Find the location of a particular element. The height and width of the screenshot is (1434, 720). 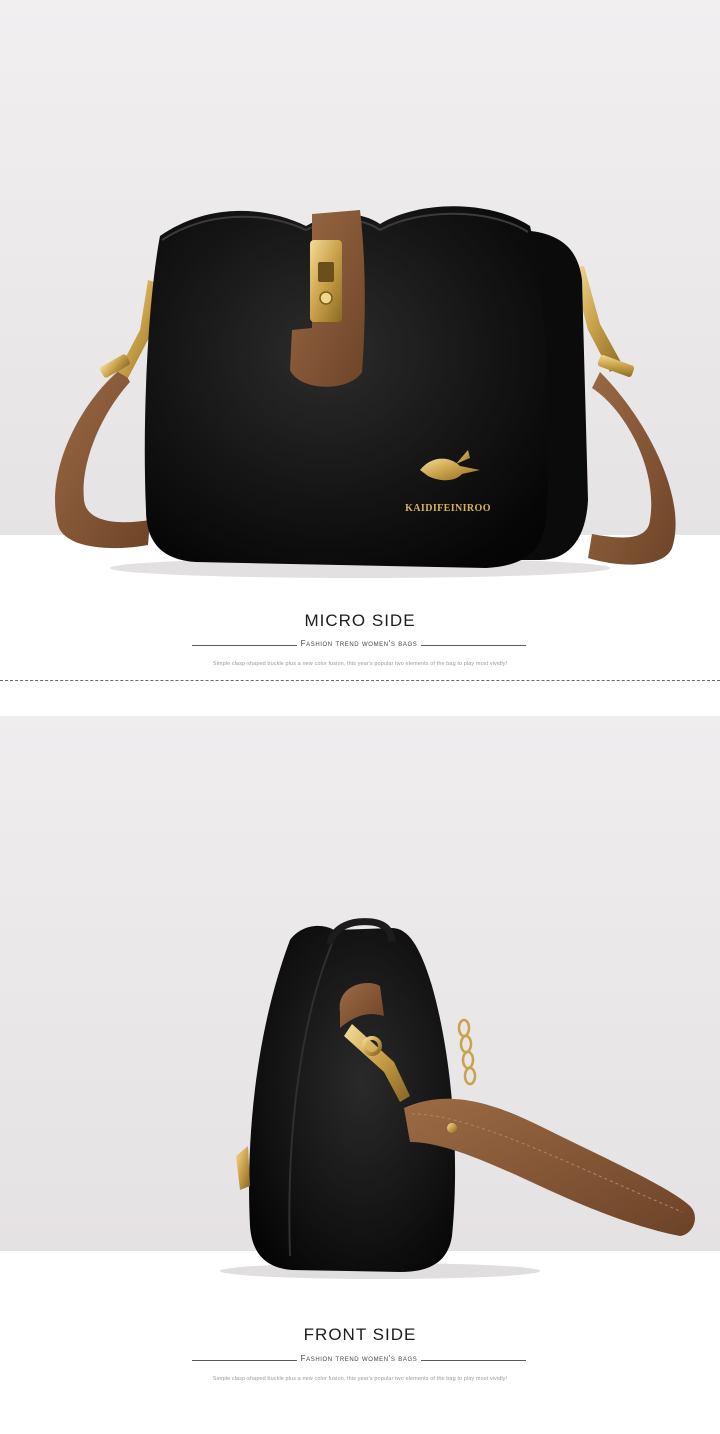

section-title-text: FRONT SIDE is located at coordinates (360, 1334).